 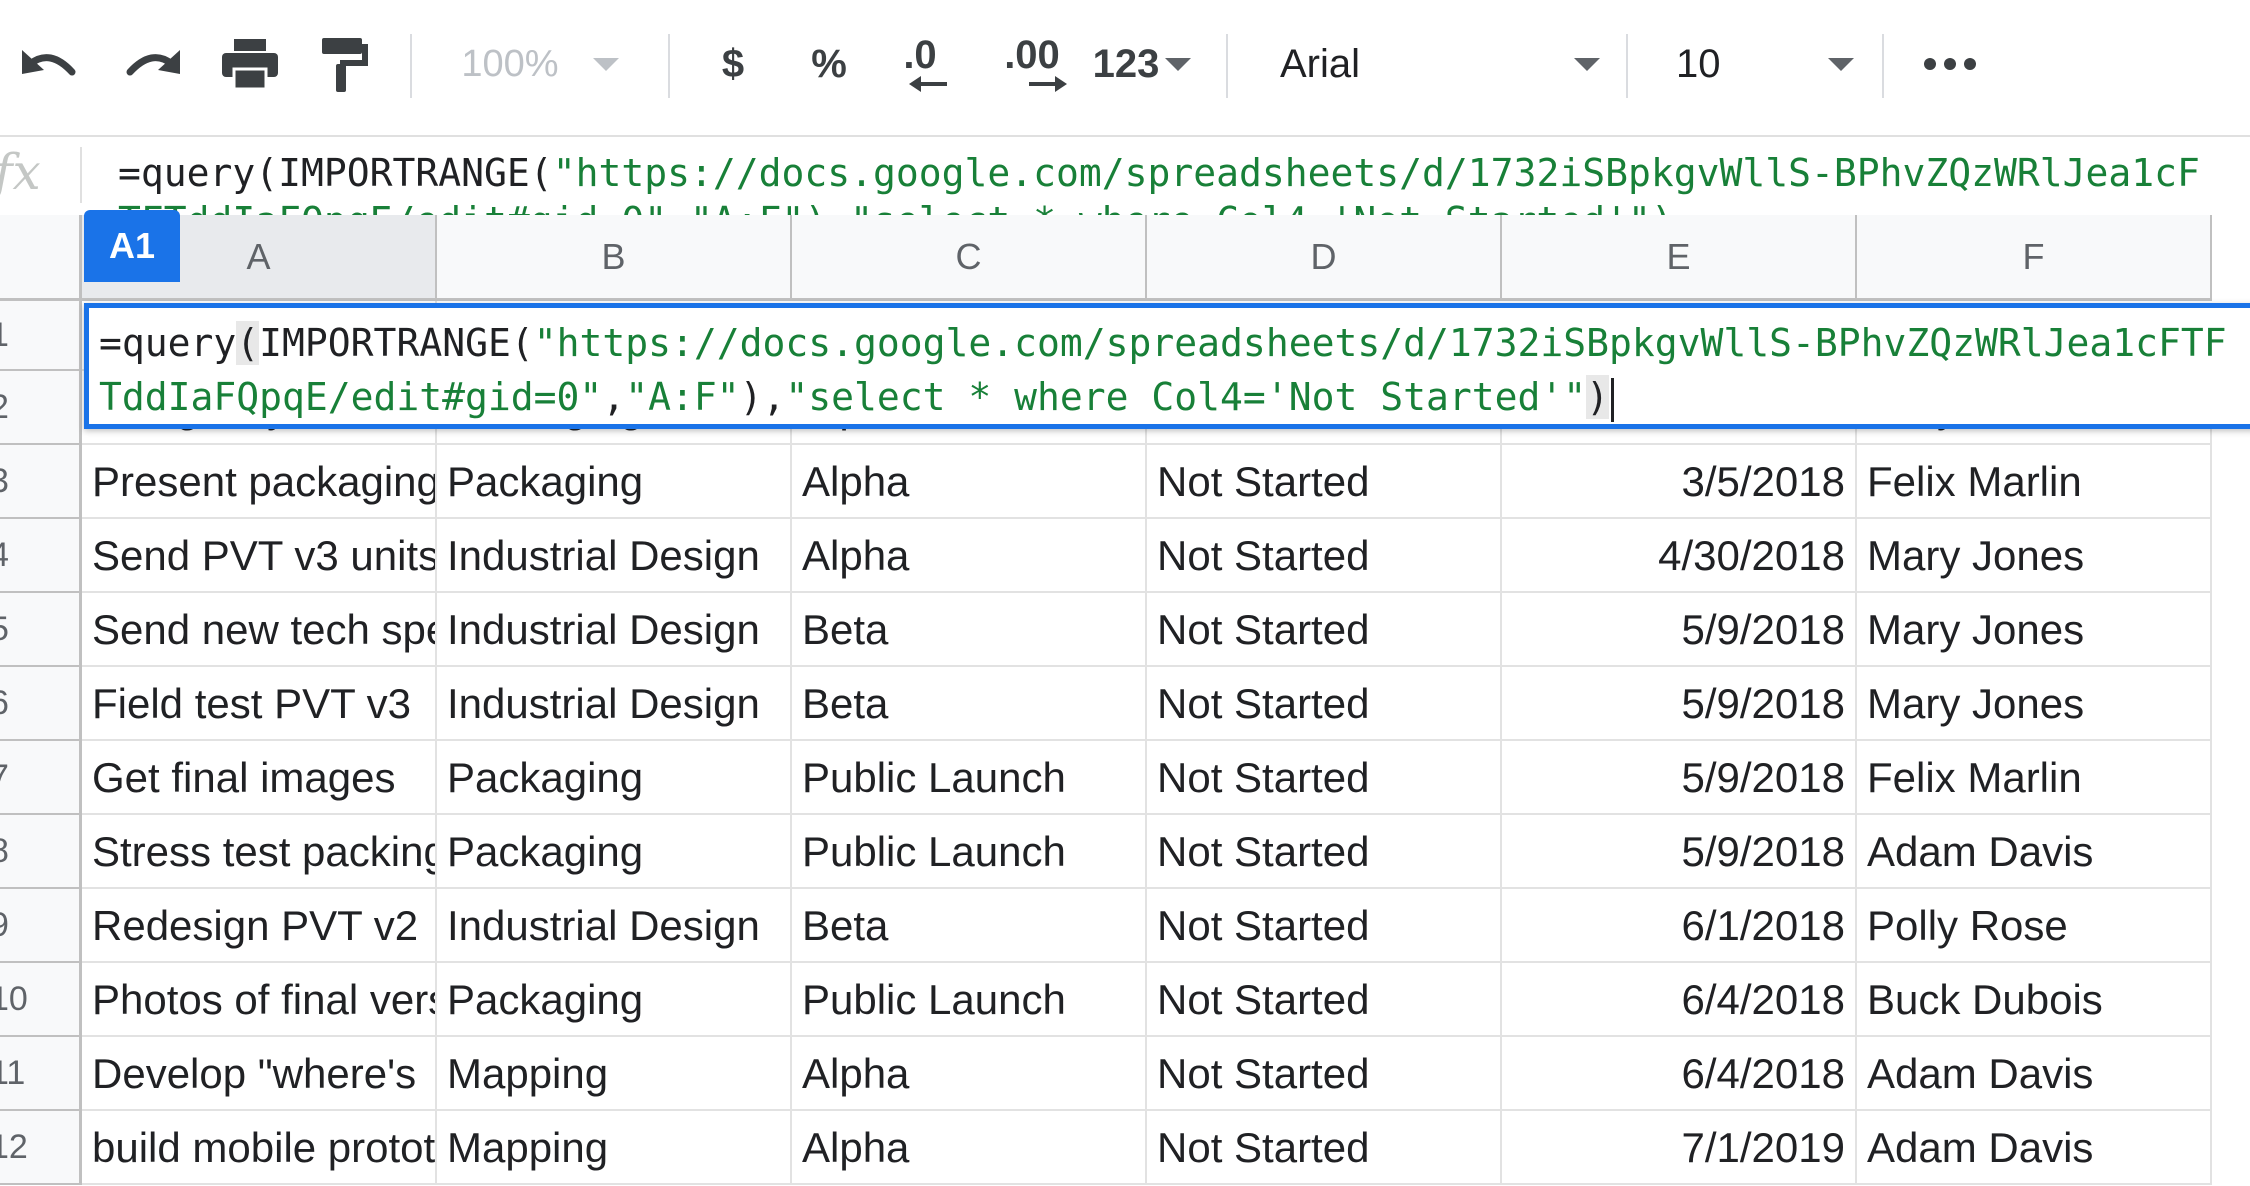 I want to click on table-cell: 4/30/2018, so click(x=1679, y=556).